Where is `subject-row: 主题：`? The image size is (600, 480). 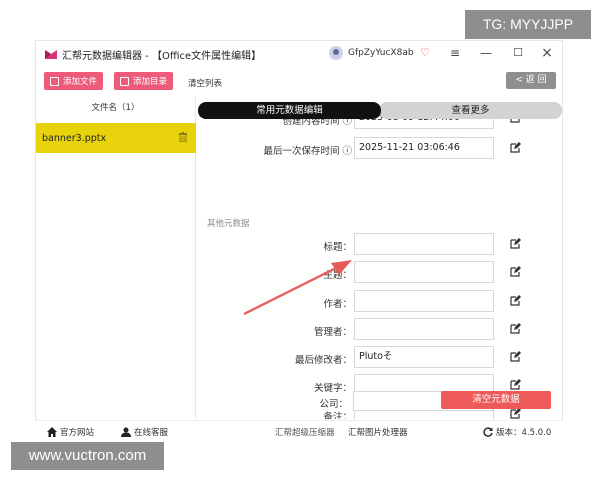
subject-row: 主题： is located at coordinates (380, 273).